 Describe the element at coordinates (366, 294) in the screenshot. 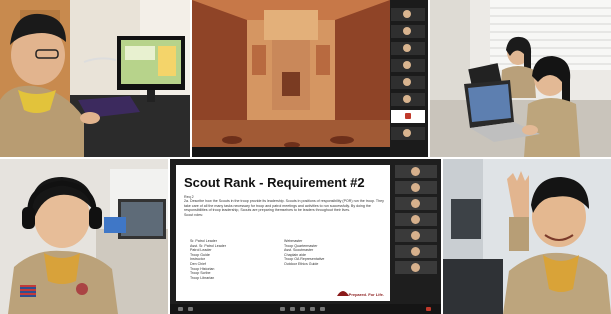

I see `slide-footer: Prepared. For Life.` at that location.